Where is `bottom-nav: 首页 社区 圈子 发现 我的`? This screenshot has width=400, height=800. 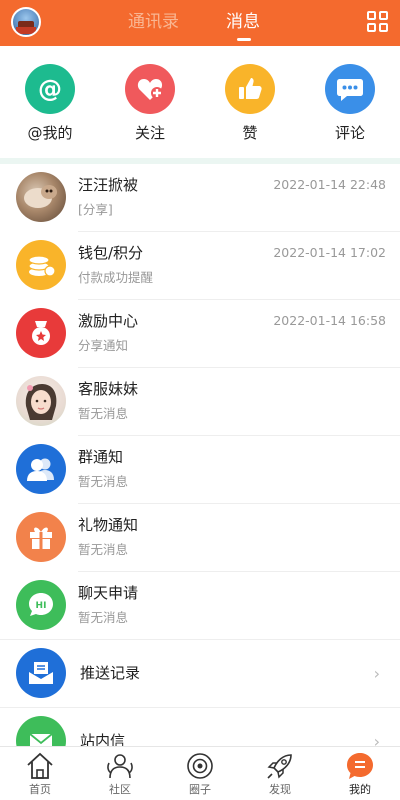 bottom-nav: 首页 社区 圈子 发现 我的 is located at coordinates (200, 773).